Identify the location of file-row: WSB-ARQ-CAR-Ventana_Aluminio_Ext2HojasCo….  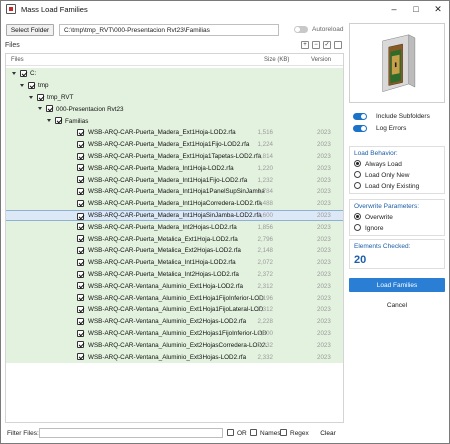
(174, 345).